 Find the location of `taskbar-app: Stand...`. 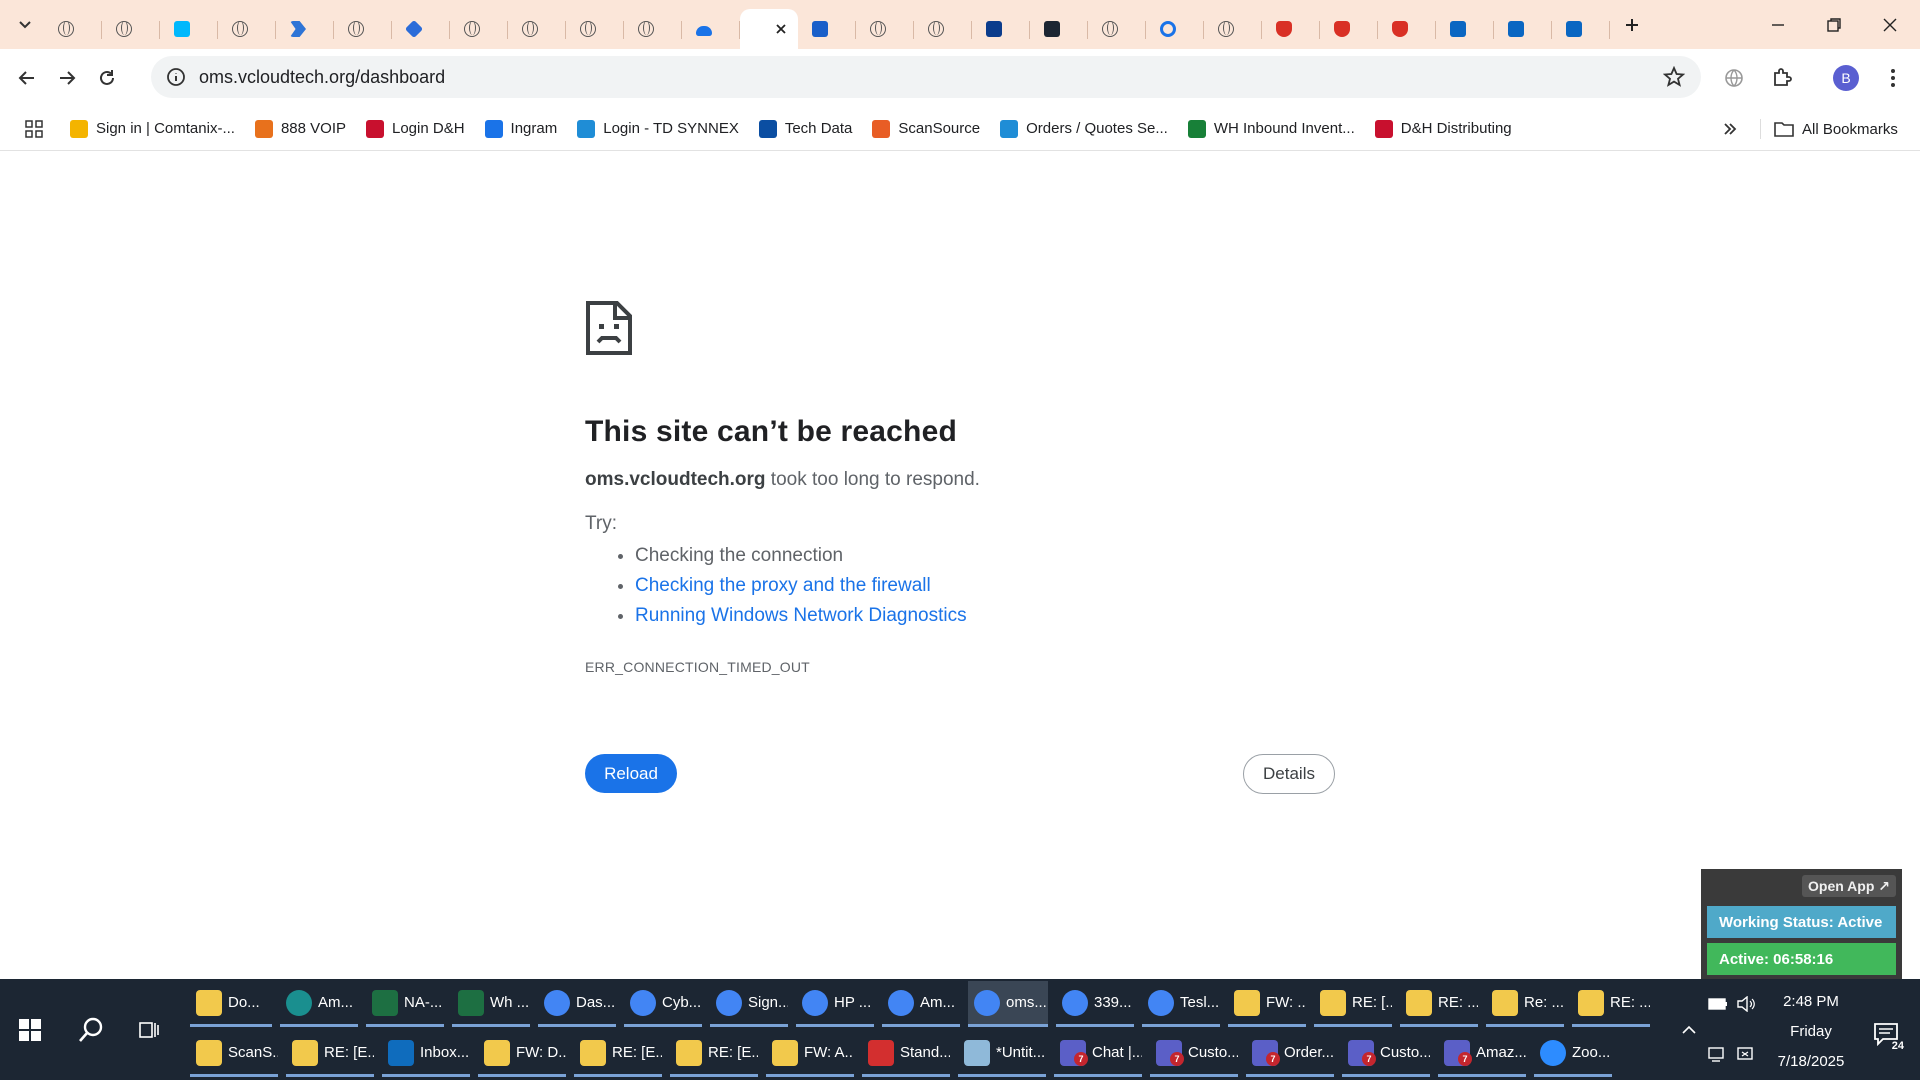

taskbar-app: Stand... is located at coordinates (906, 1054).